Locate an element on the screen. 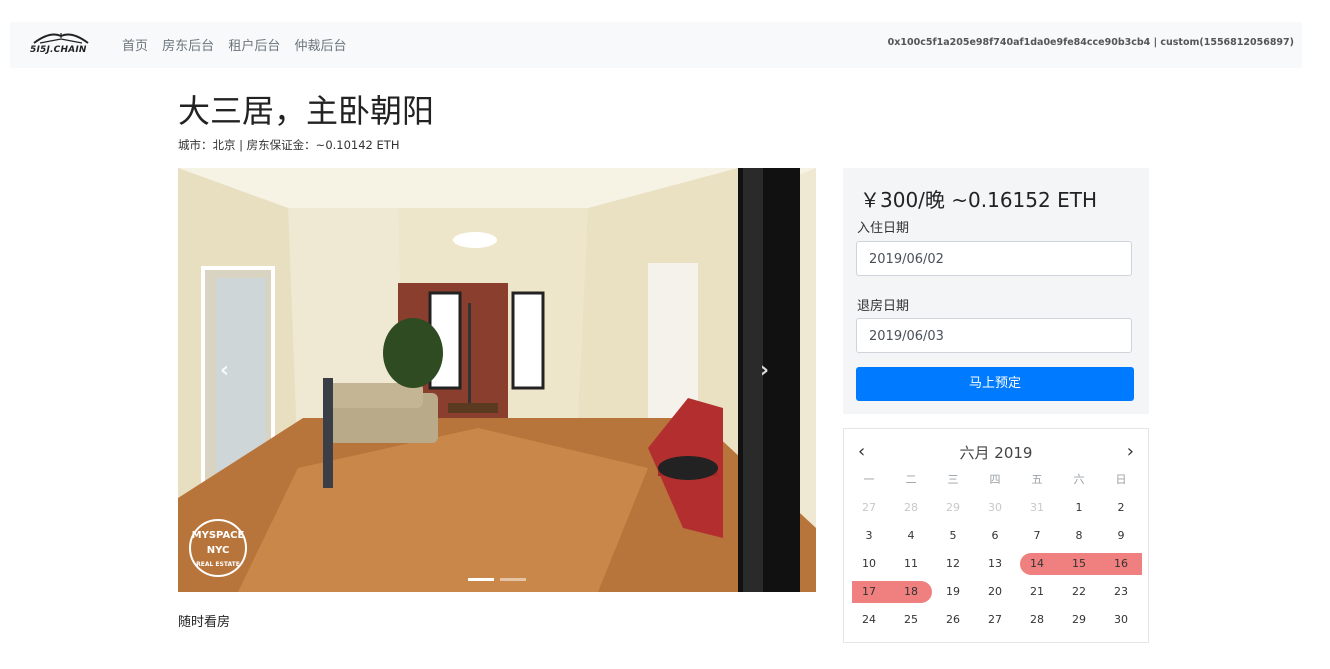 Image resolution: width=1330 pixels, height=669 pixels. calendar-day: 22 is located at coordinates (1079, 592).